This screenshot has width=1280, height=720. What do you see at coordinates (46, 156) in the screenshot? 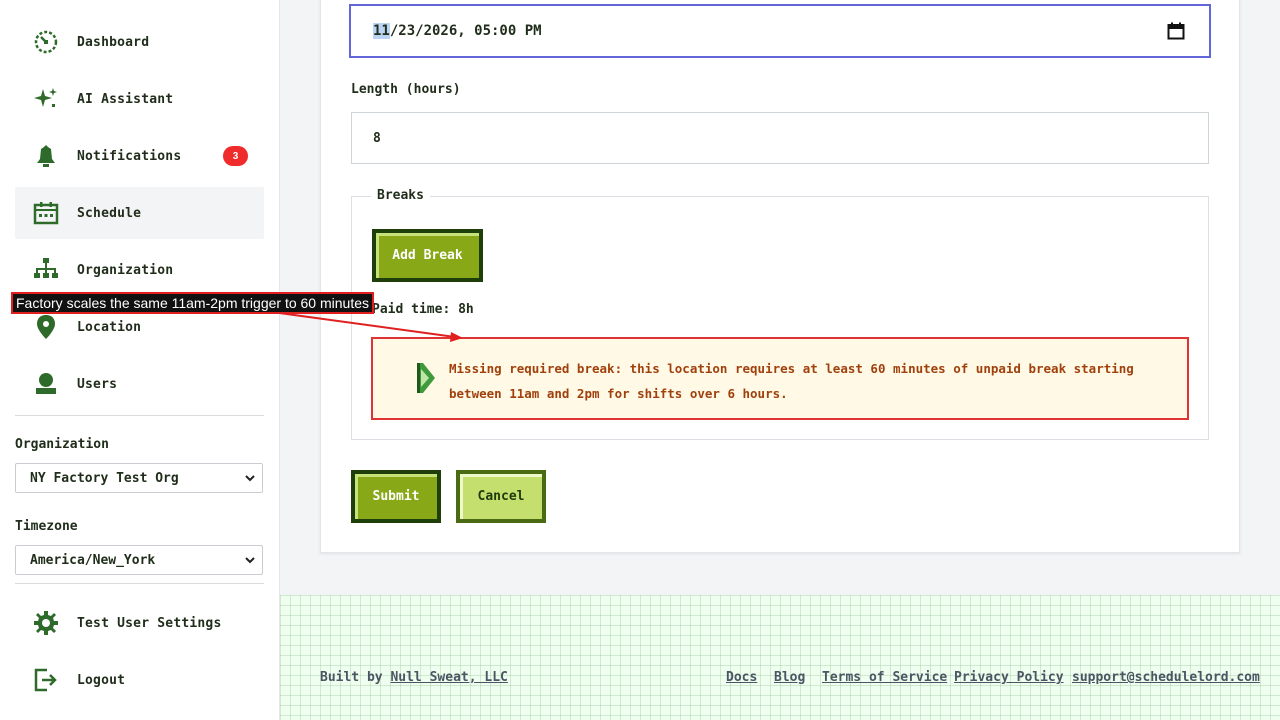
I see `bell-icon` at bounding box center [46, 156].